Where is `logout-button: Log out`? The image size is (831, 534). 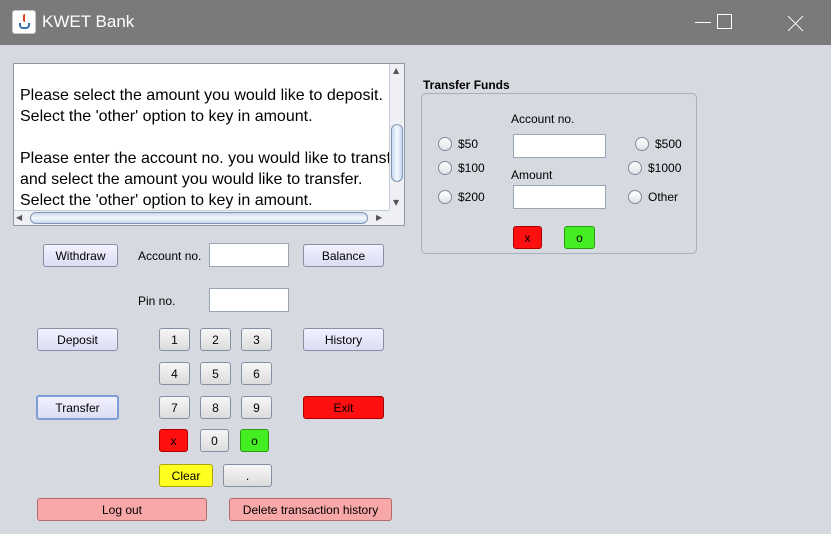 logout-button: Log out is located at coordinates (122, 509).